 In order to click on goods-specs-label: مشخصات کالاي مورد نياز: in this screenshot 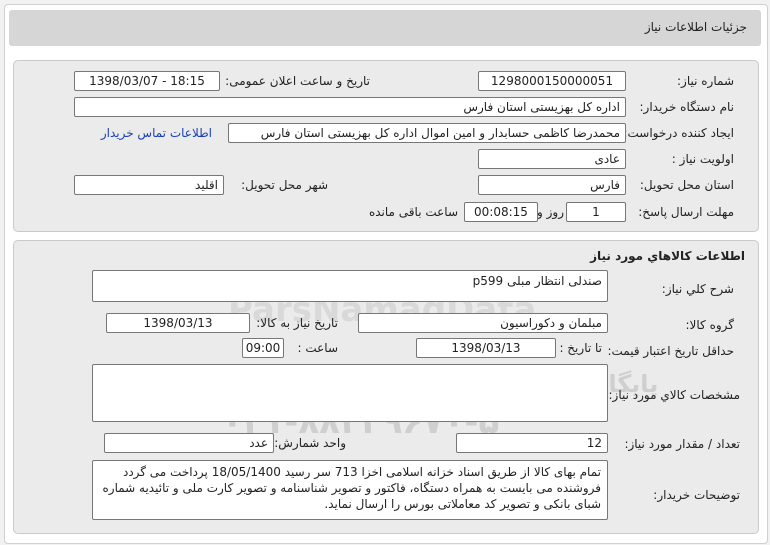, I will do `click(674, 395)`.